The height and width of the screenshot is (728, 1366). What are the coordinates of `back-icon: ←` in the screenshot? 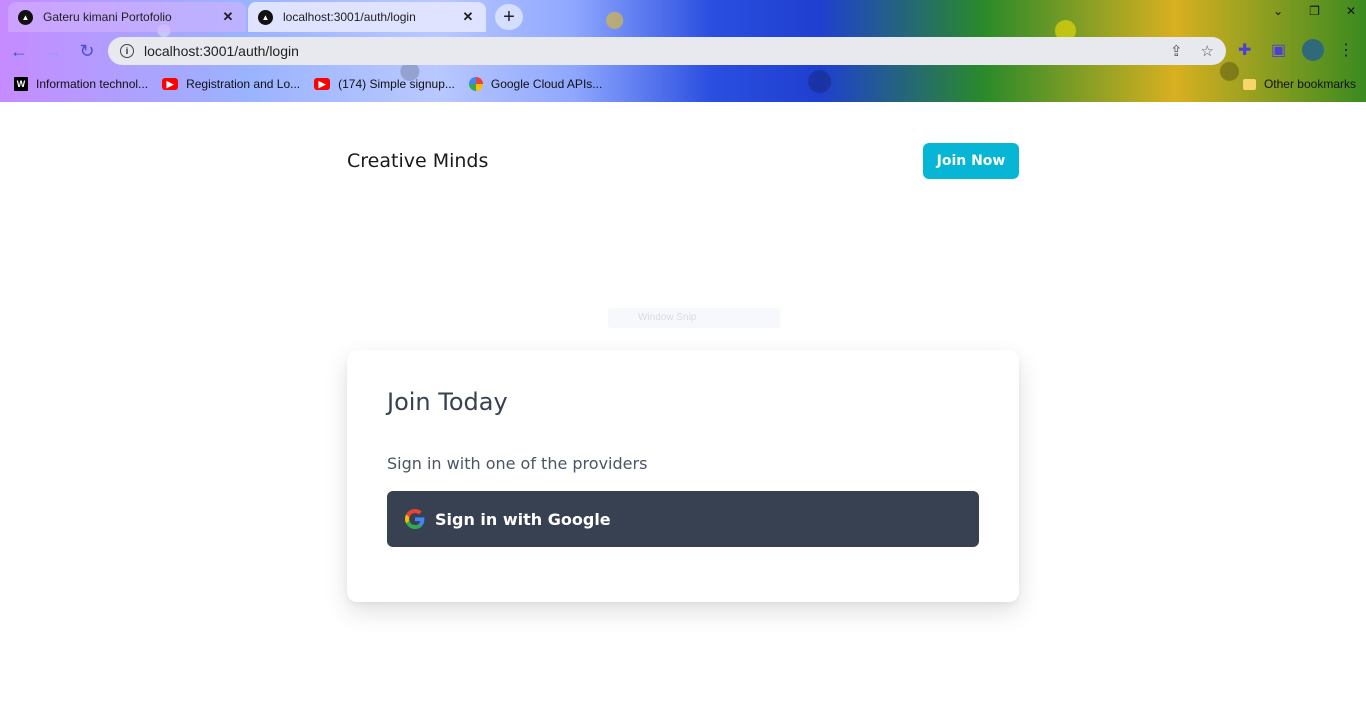 It's located at (19, 51).